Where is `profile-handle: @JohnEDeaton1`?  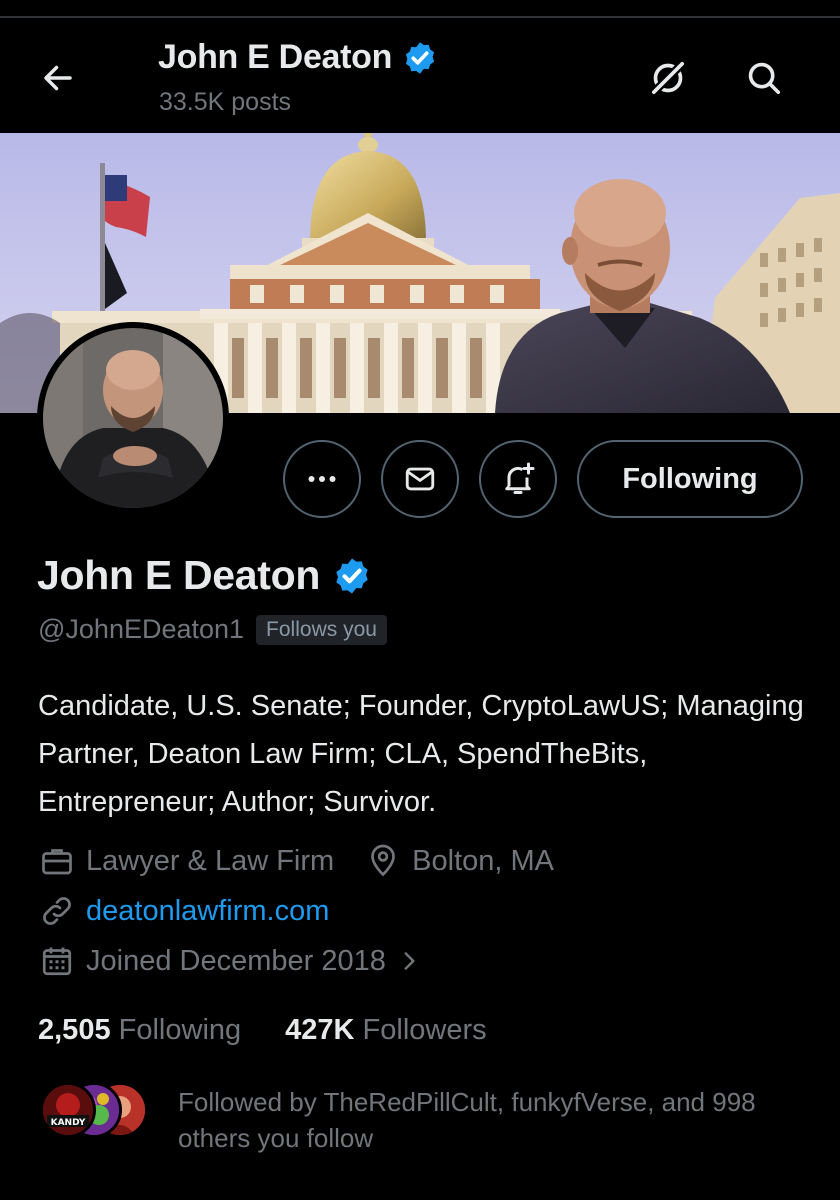
profile-handle: @JohnEDeaton1 is located at coordinates (141, 629).